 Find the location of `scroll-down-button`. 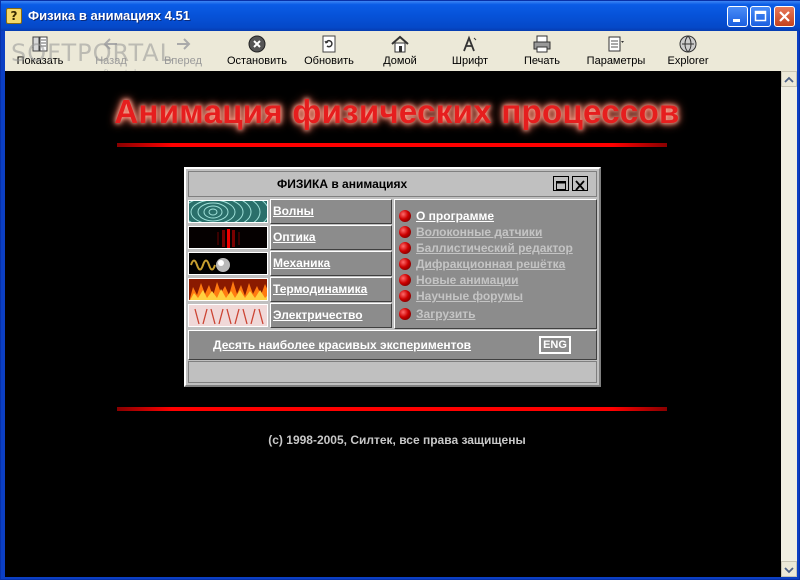

scroll-down-button is located at coordinates (789, 569).